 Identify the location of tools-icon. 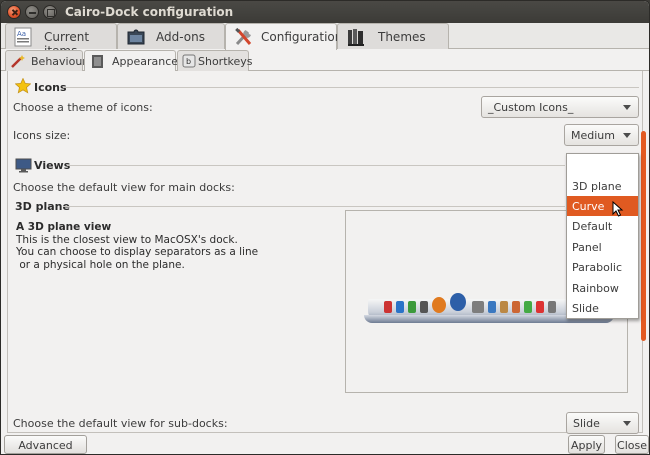
(243, 36).